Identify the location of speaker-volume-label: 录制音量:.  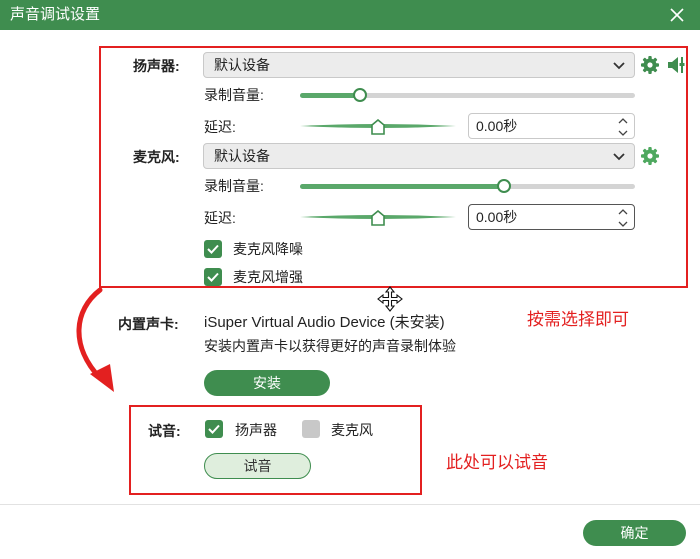
(234, 95).